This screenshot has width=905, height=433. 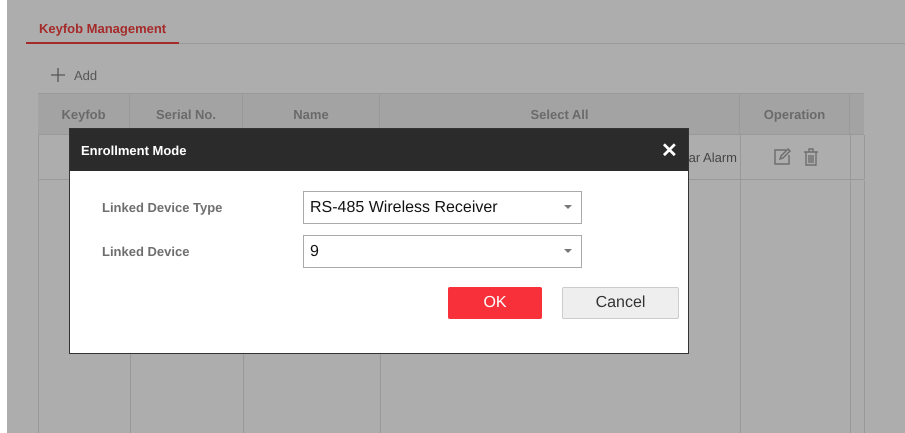 I want to click on column-header: Operation, so click(x=795, y=114).